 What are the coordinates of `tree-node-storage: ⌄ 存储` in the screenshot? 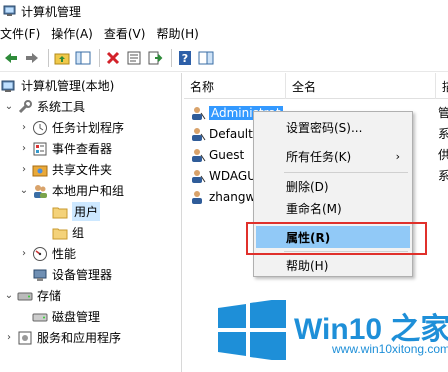 It's located at (32, 295).